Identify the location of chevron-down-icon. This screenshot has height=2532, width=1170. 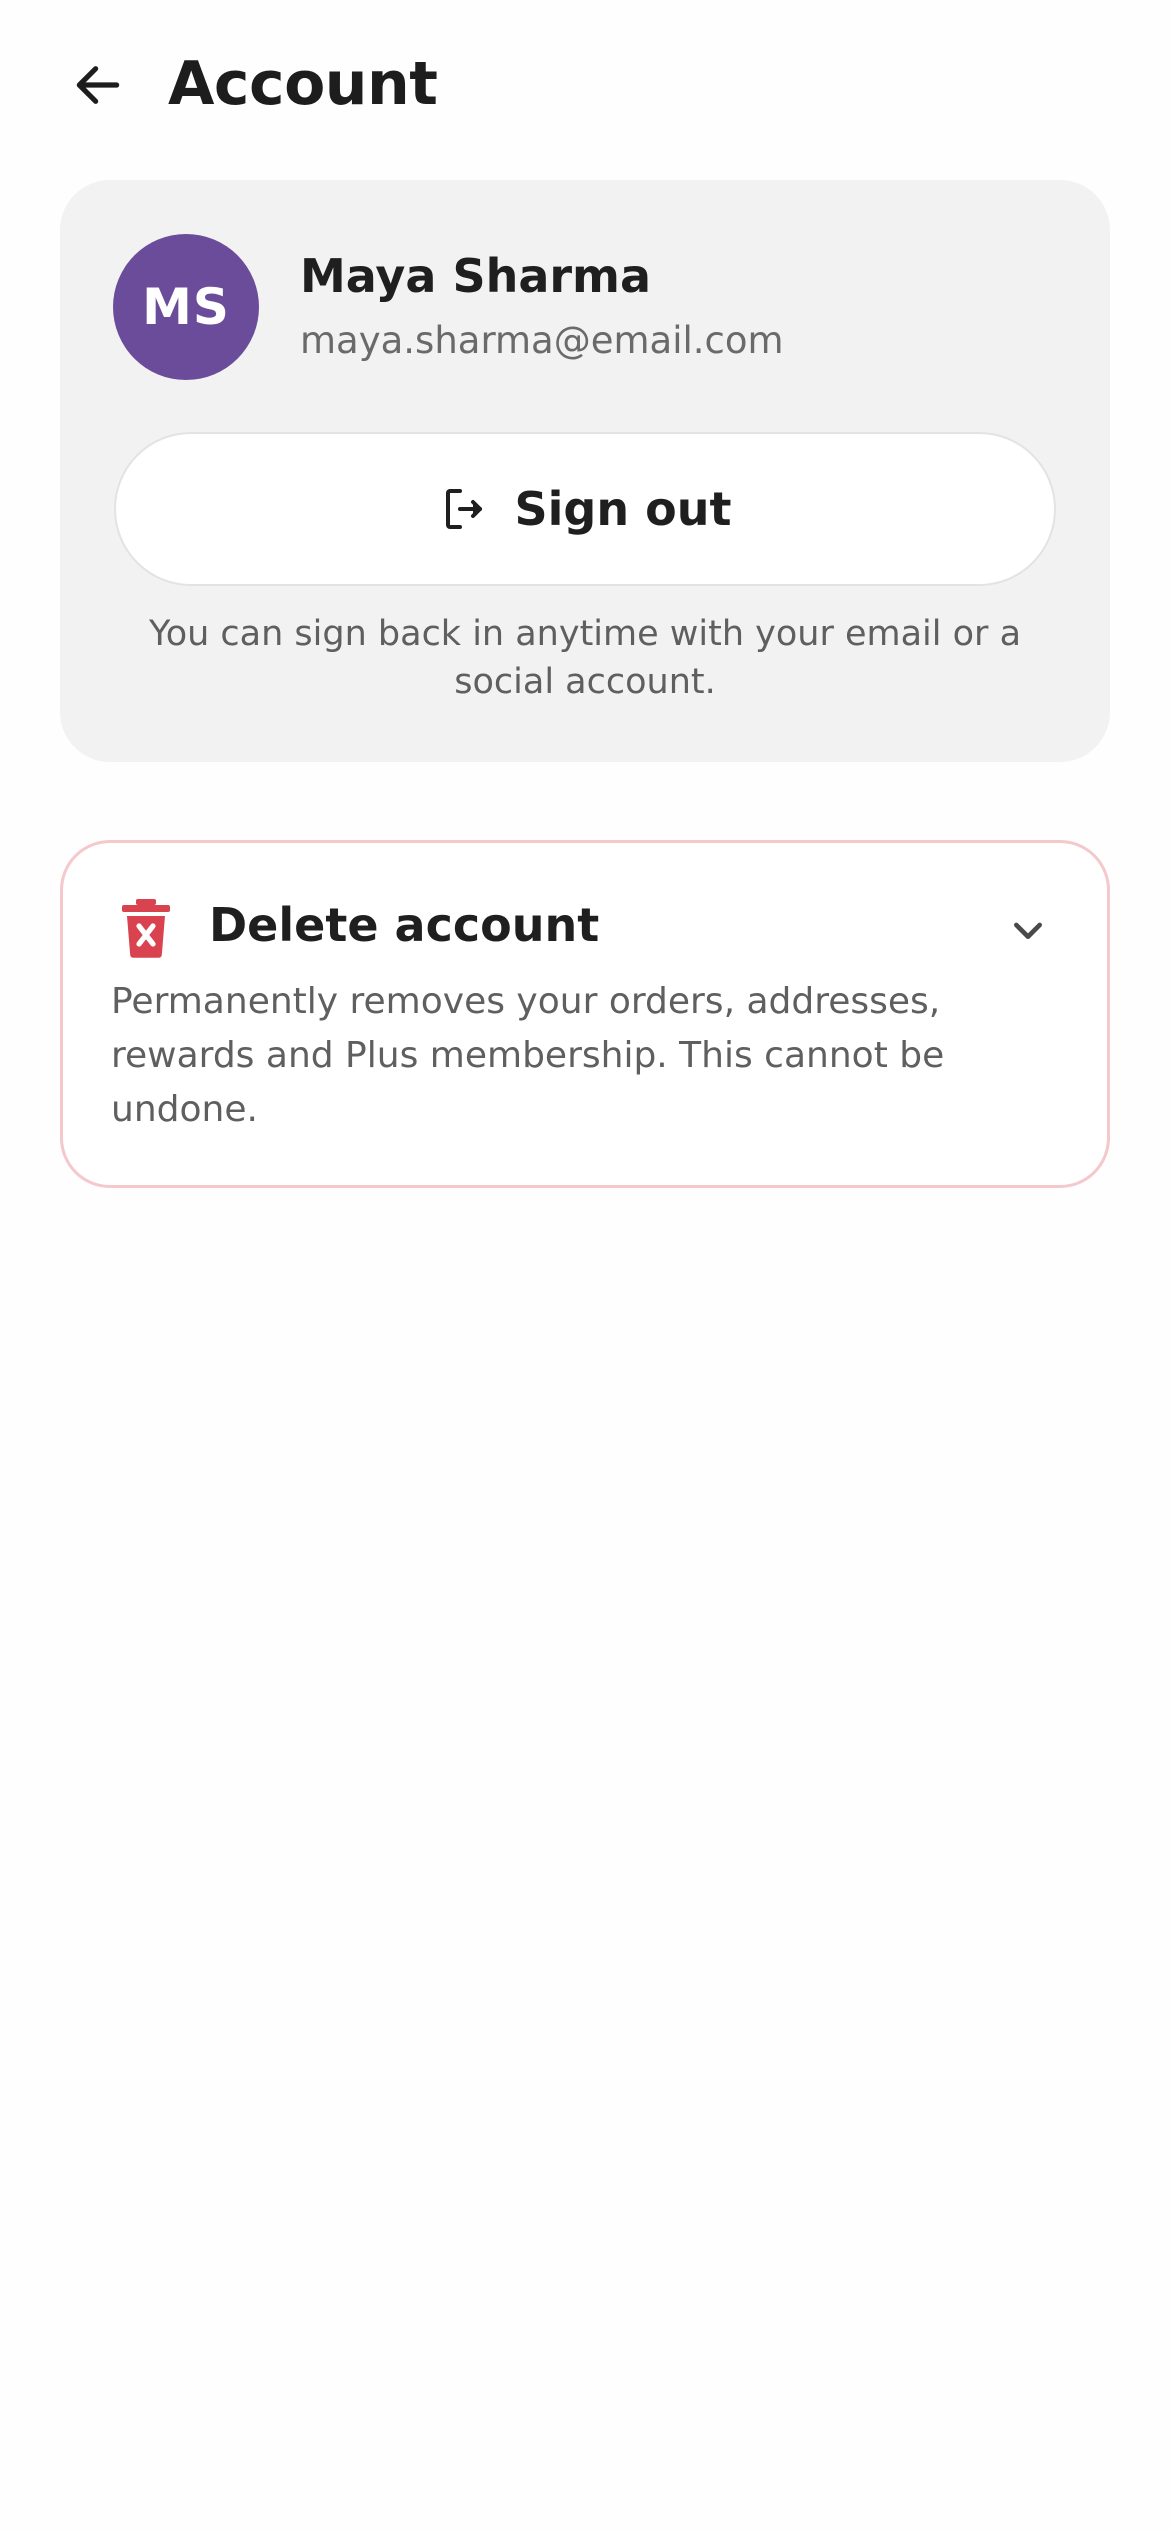
(1028, 930).